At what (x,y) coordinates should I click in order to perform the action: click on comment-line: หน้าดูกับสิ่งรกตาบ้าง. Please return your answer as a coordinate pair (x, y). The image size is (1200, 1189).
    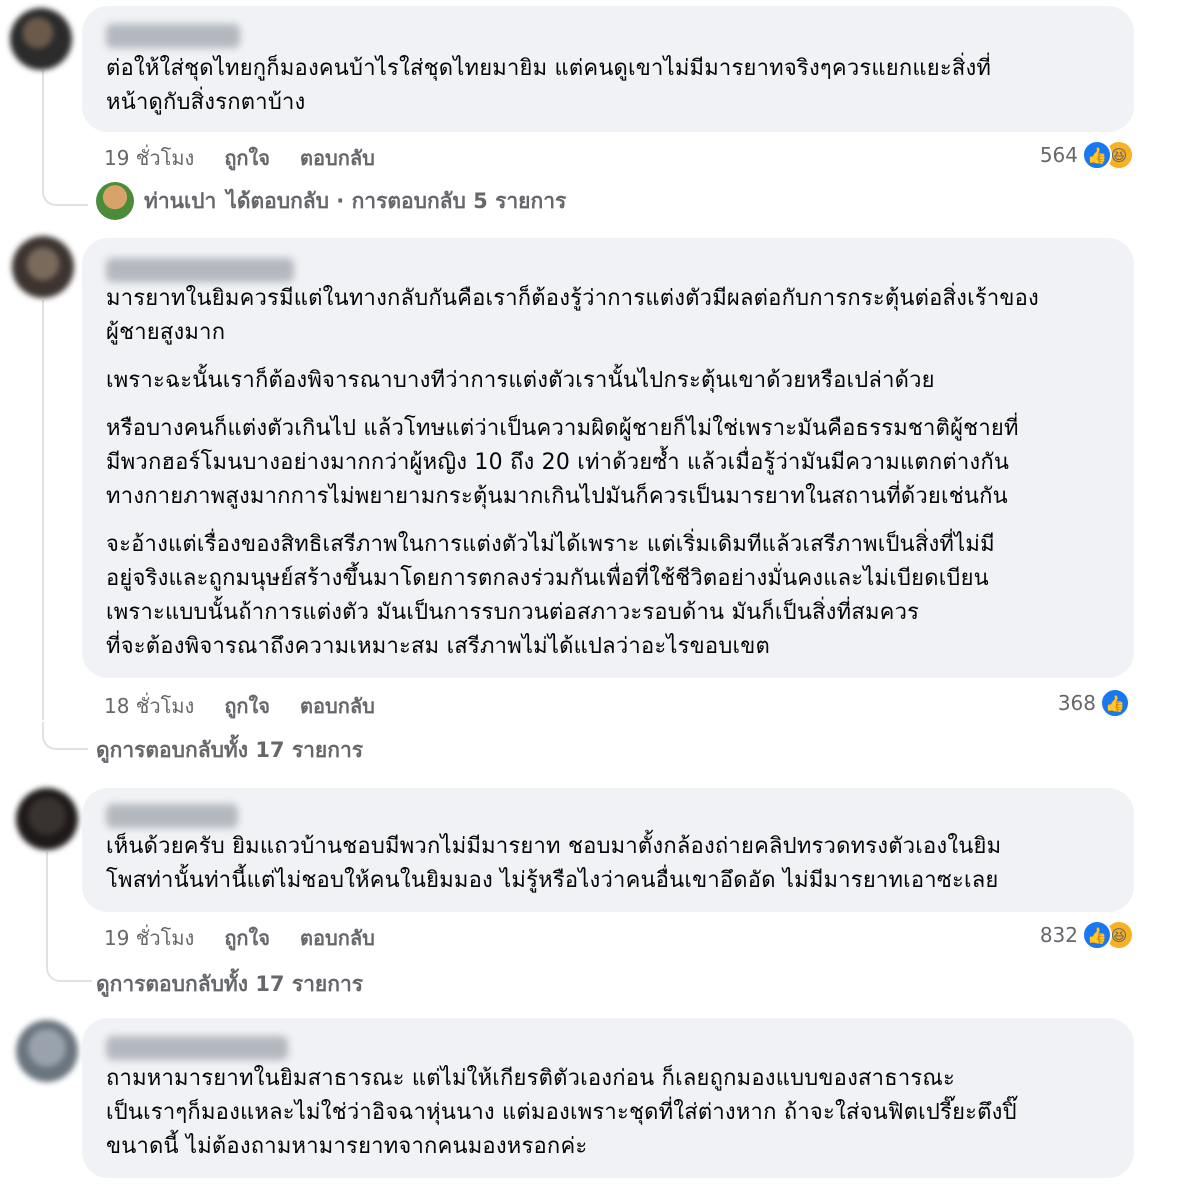
    Looking at the image, I should click on (206, 102).